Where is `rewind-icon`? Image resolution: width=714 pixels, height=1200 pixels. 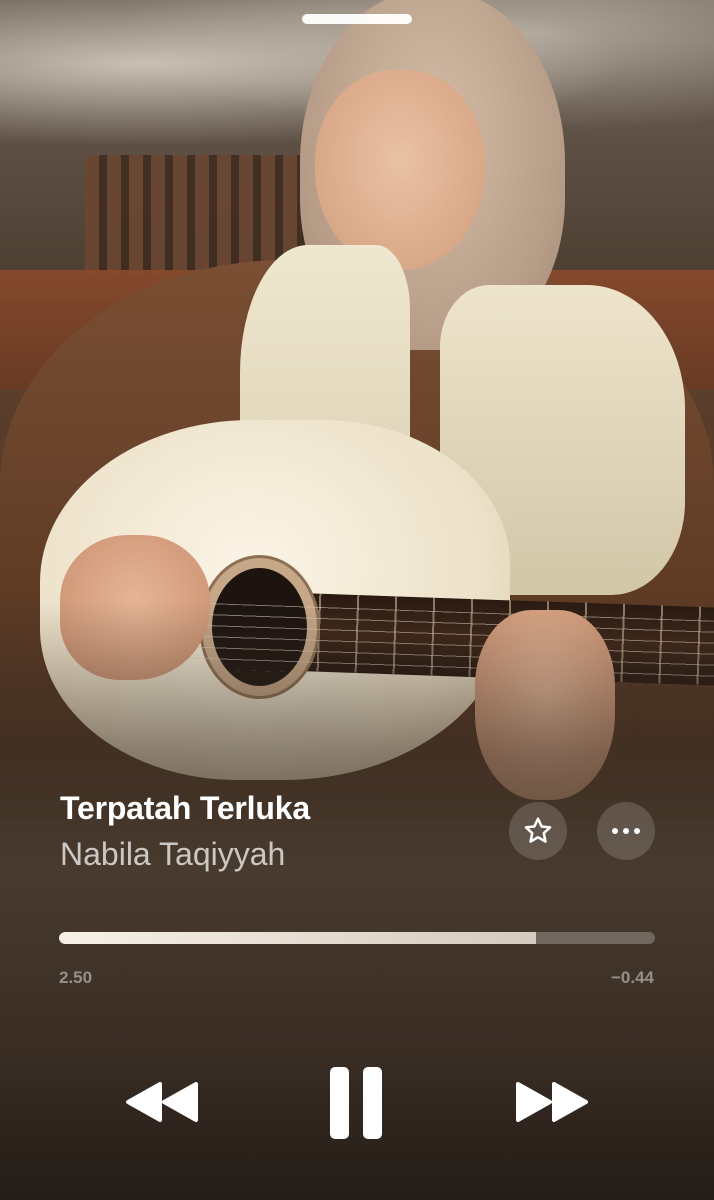 rewind-icon is located at coordinates (162, 1102).